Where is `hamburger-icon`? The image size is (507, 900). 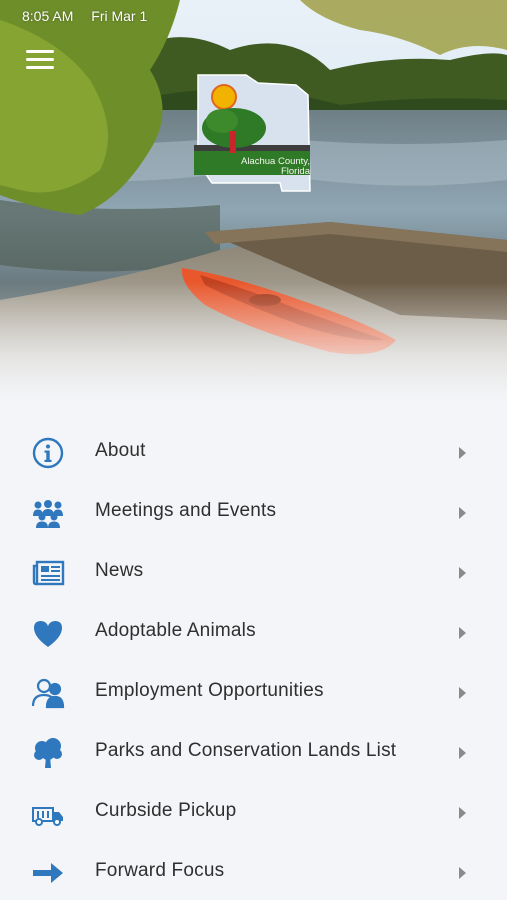 hamburger-icon is located at coordinates (40, 62).